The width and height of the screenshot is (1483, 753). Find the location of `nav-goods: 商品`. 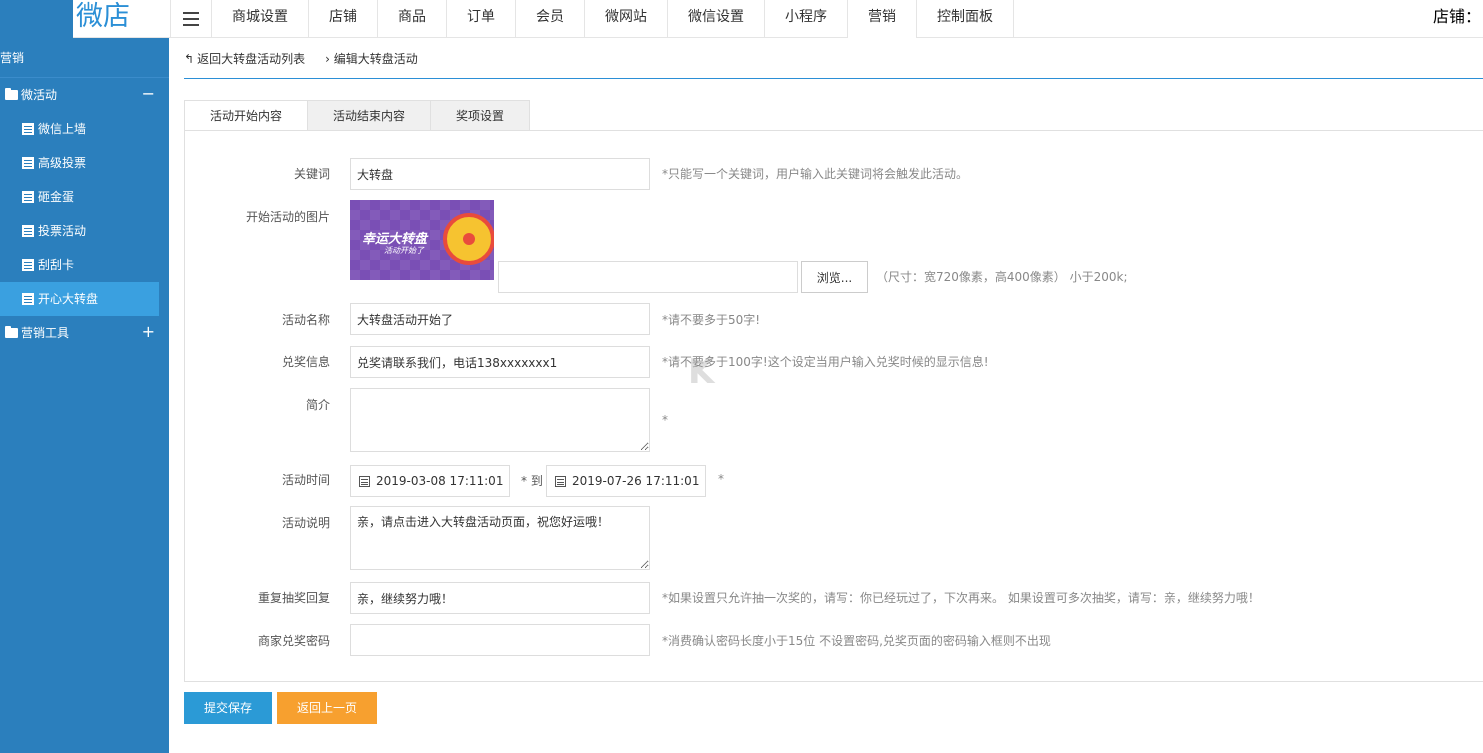

nav-goods: 商品 is located at coordinates (412, 19).